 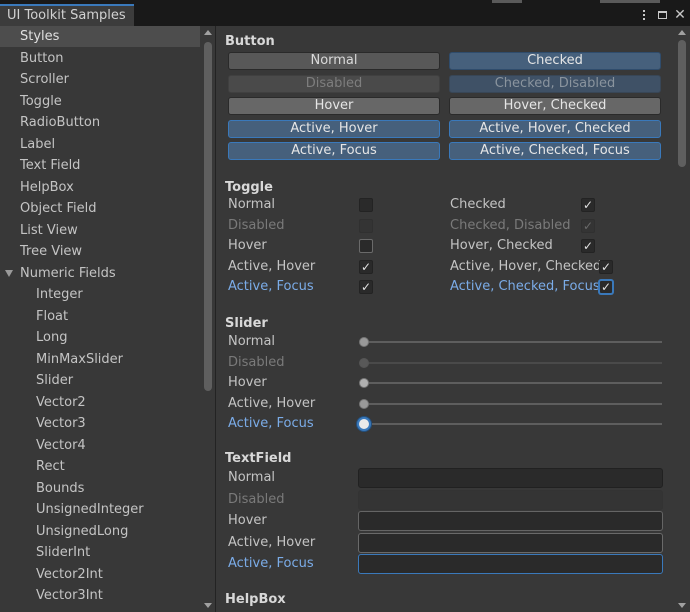 What do you see at coordinates (555, 61) in the screenshot?
I see `button-checked: Checked` at bounding box center [555, 61].